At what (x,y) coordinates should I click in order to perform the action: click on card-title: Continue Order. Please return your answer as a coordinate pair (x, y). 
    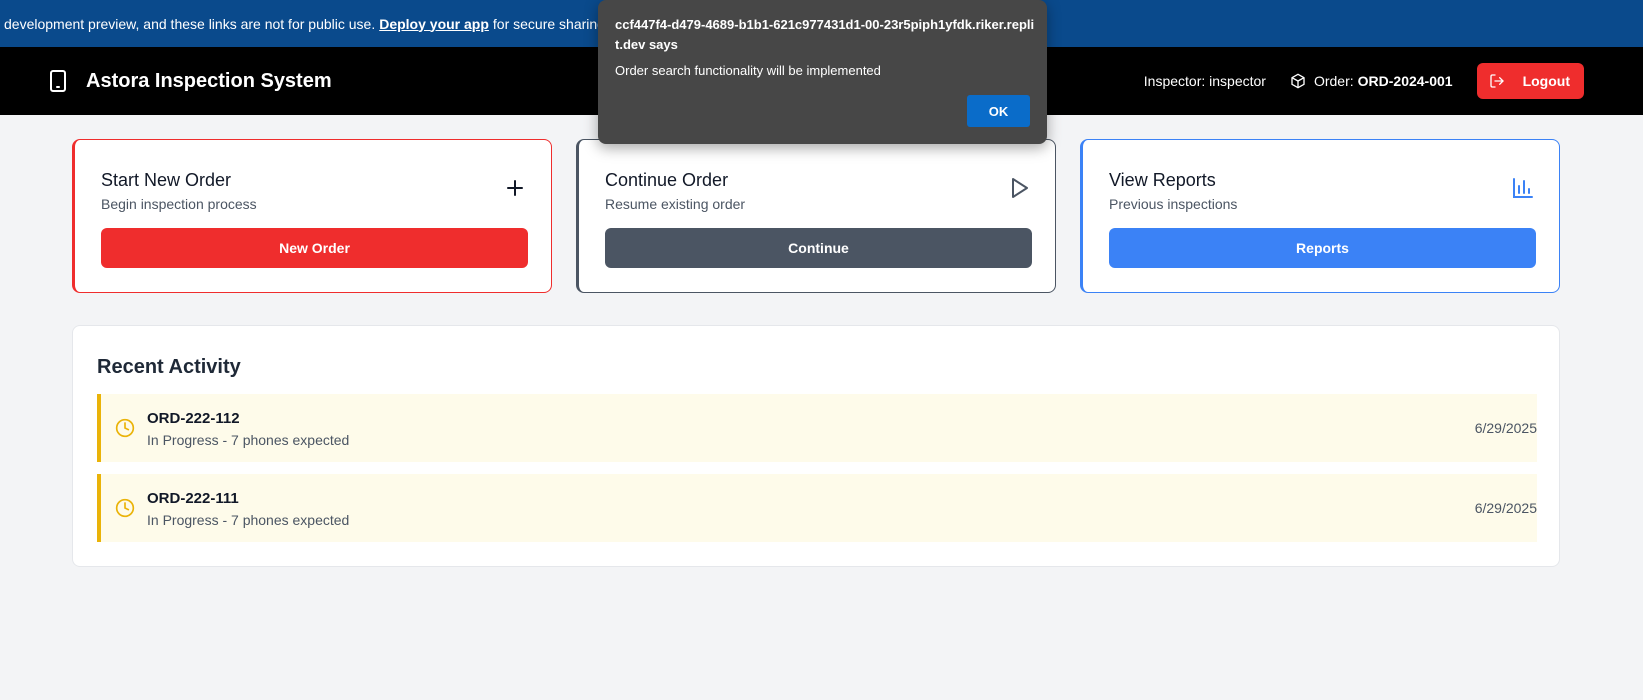
    Looking at the image, I should click on (667, 180).